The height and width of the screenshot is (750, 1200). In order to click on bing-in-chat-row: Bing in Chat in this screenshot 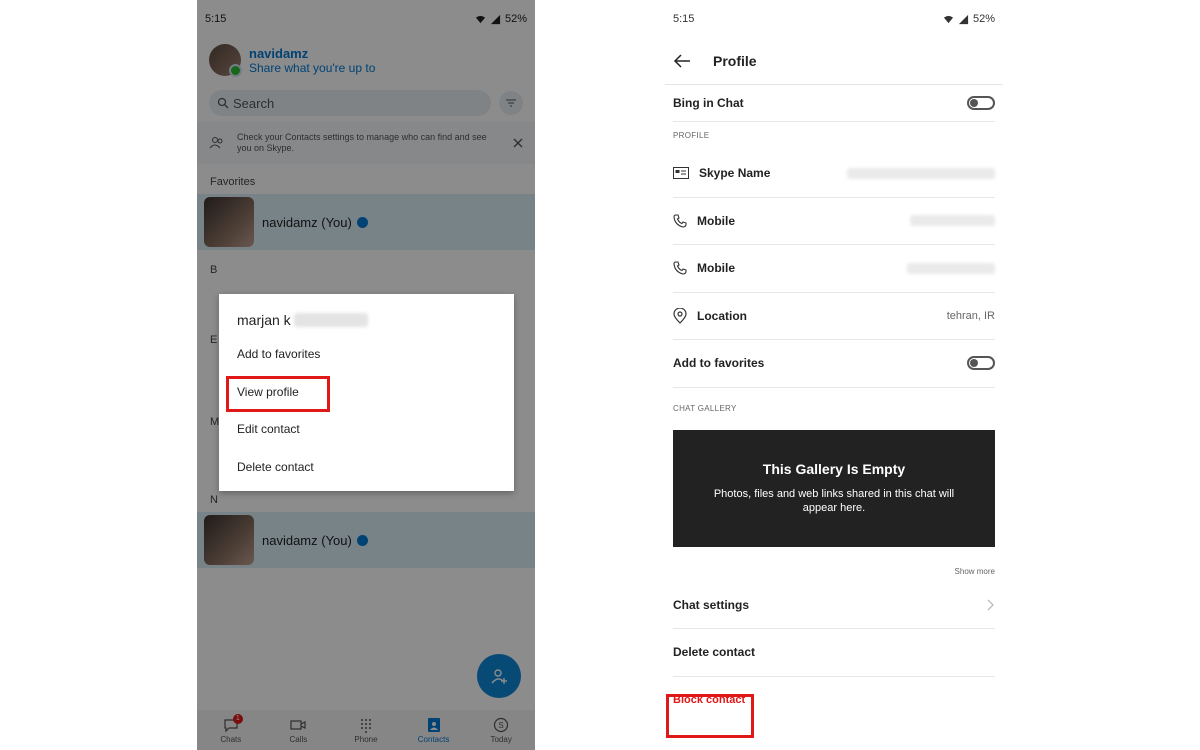, I will do `click(834, 103)`.